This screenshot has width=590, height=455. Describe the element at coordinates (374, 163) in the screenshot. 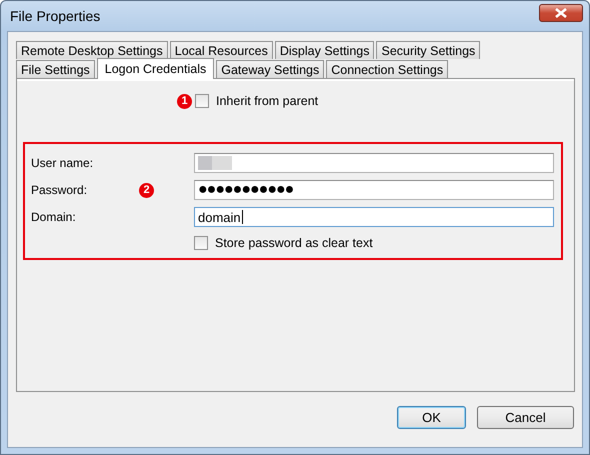

I see `input-field` at that location.